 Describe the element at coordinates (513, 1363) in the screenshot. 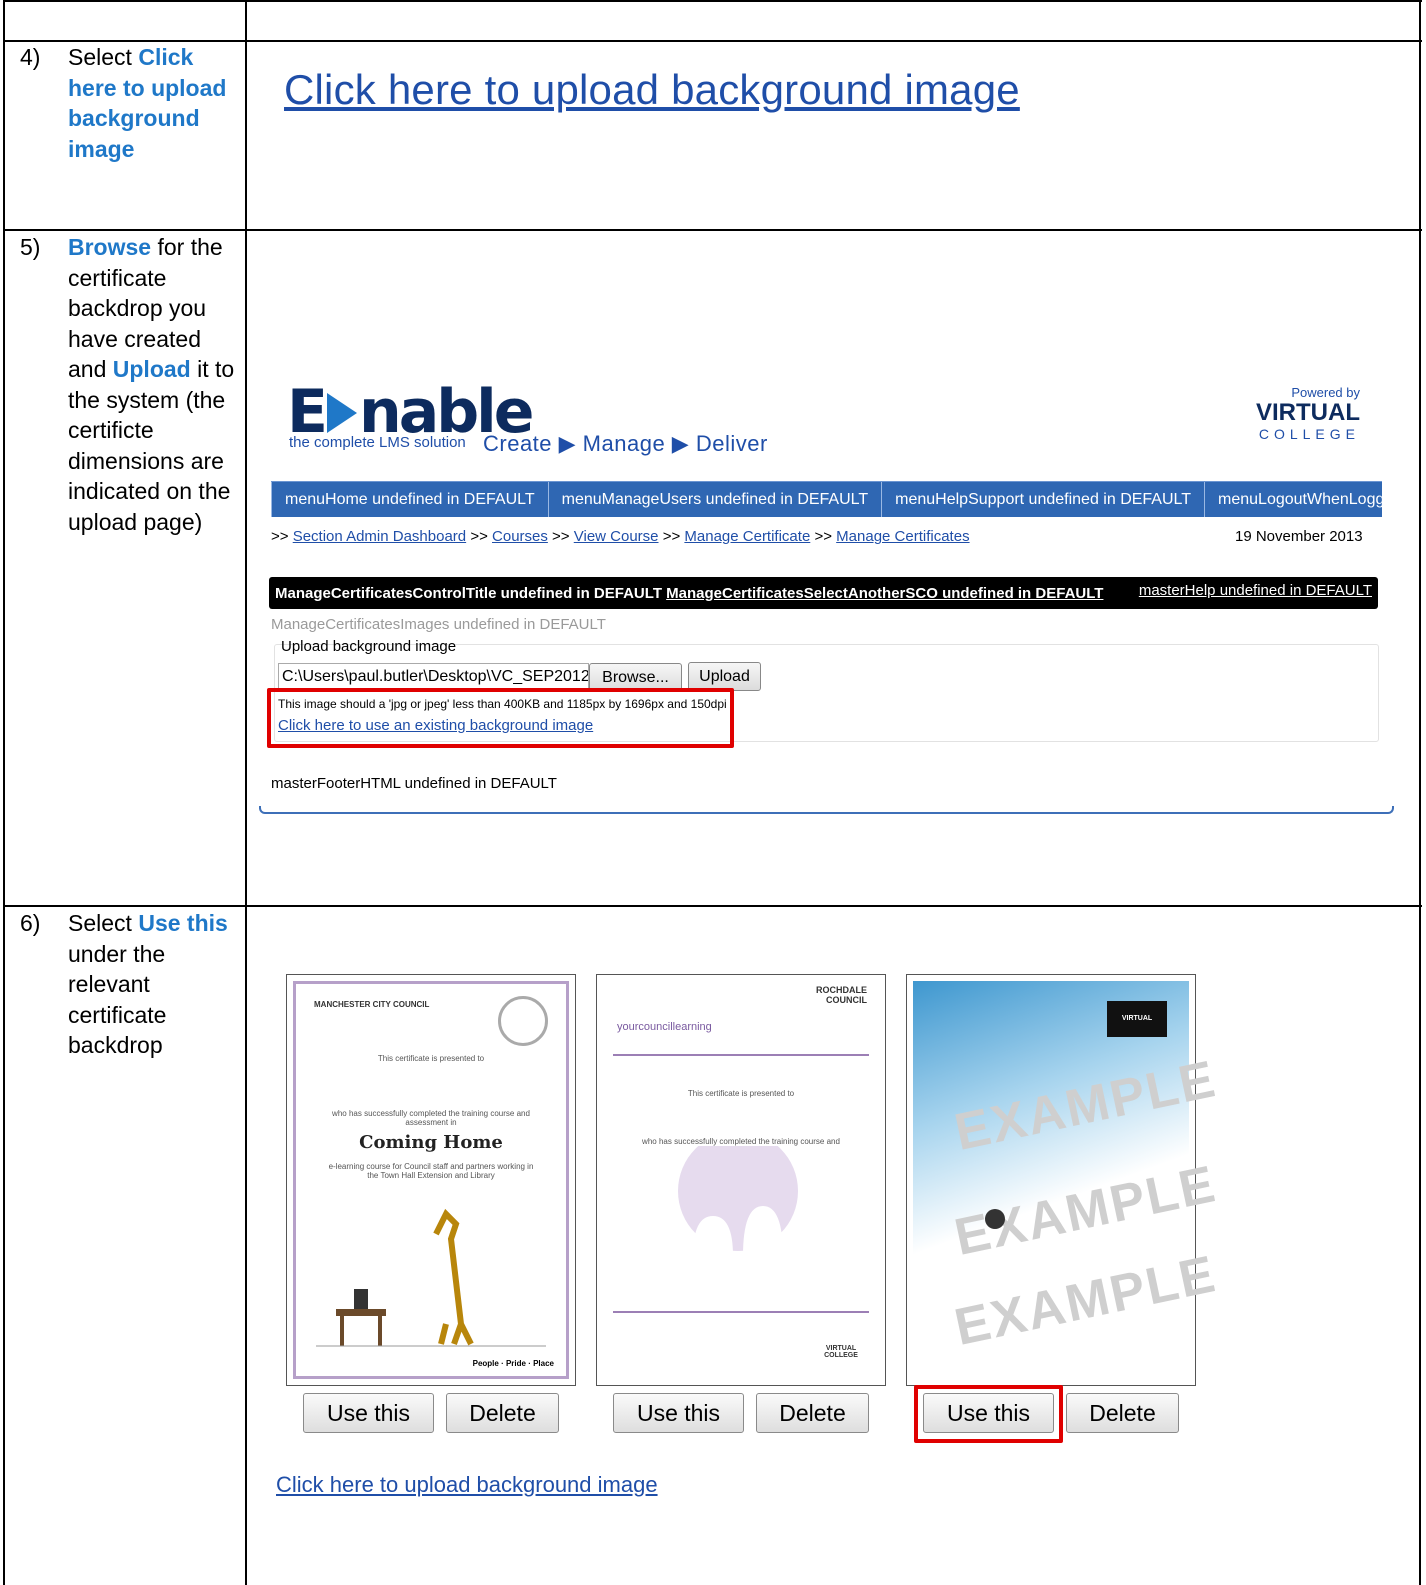

I see `cert-motto: People · Pride · Place` at that location.